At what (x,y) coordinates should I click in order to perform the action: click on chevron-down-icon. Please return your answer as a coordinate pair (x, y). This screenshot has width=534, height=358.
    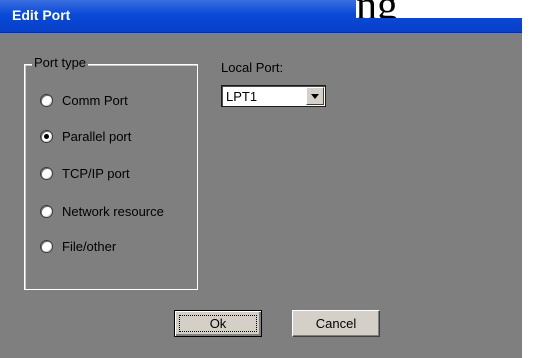
    Looking at the image, I should click on (315, 96).